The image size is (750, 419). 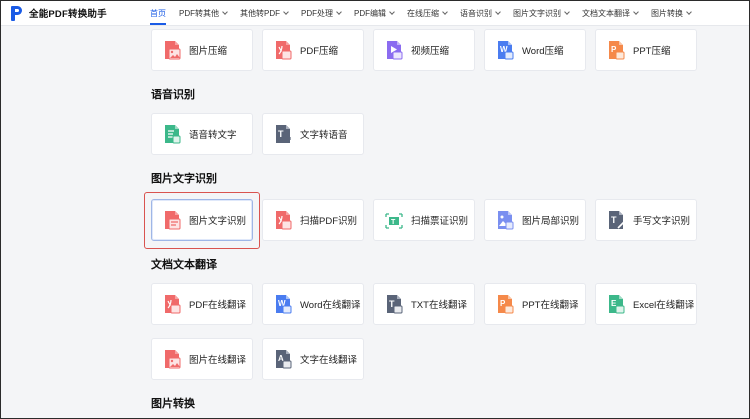 I want to click on tool-card-label: Word压缩, so click(x=543, y=51).